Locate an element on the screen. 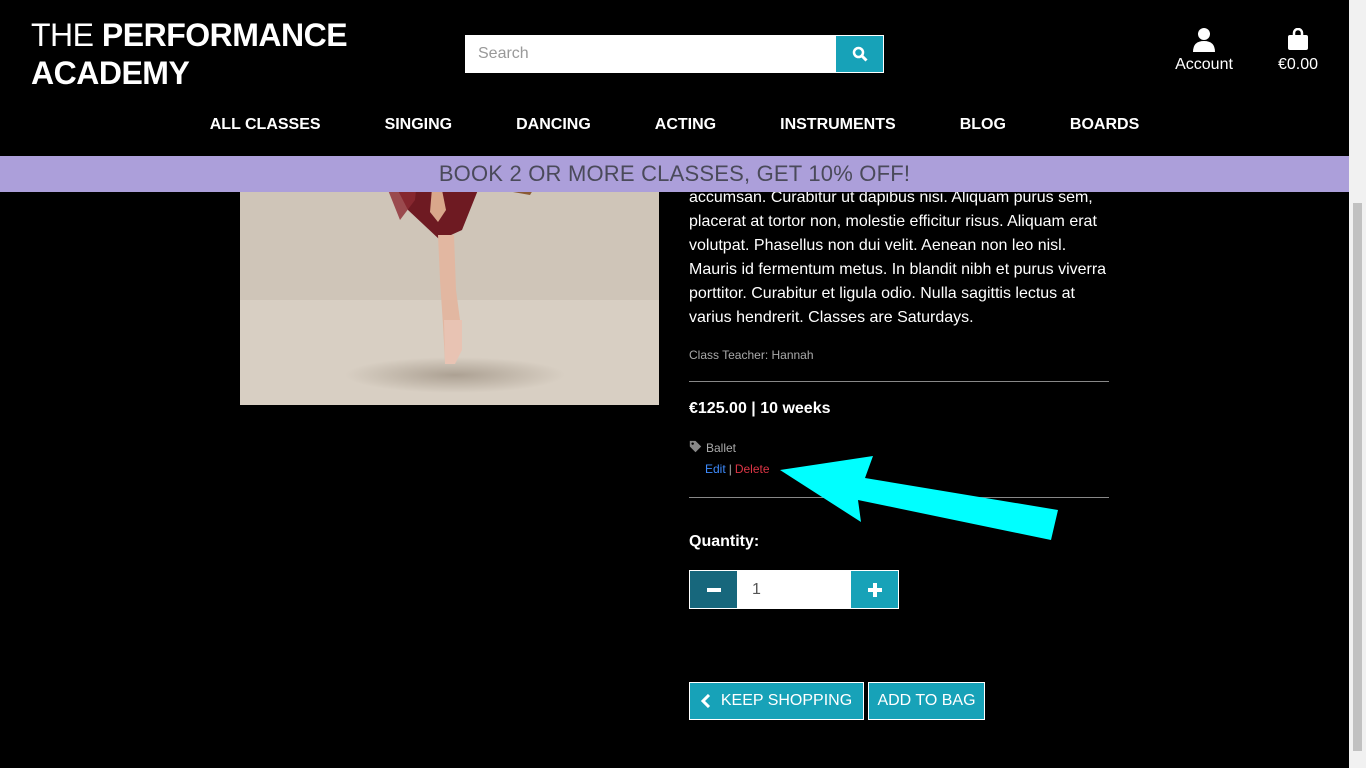  account-menu: Account is located at coordinates (1204, 51).